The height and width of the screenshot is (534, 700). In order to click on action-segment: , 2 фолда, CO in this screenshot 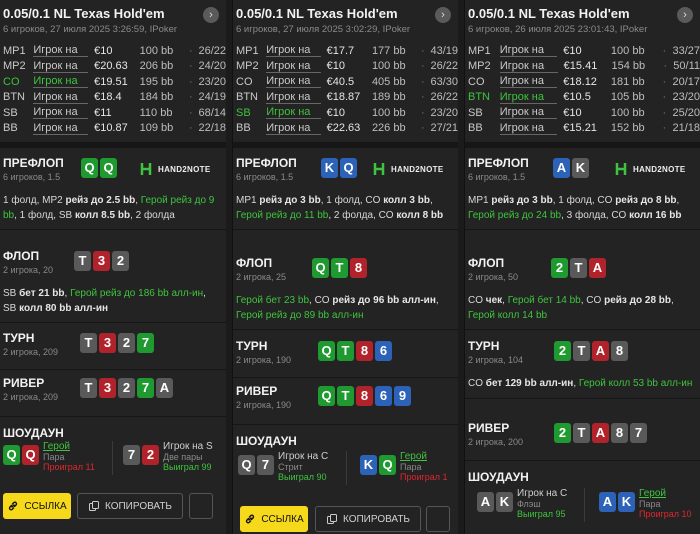, I will do `click(362, 215)`.